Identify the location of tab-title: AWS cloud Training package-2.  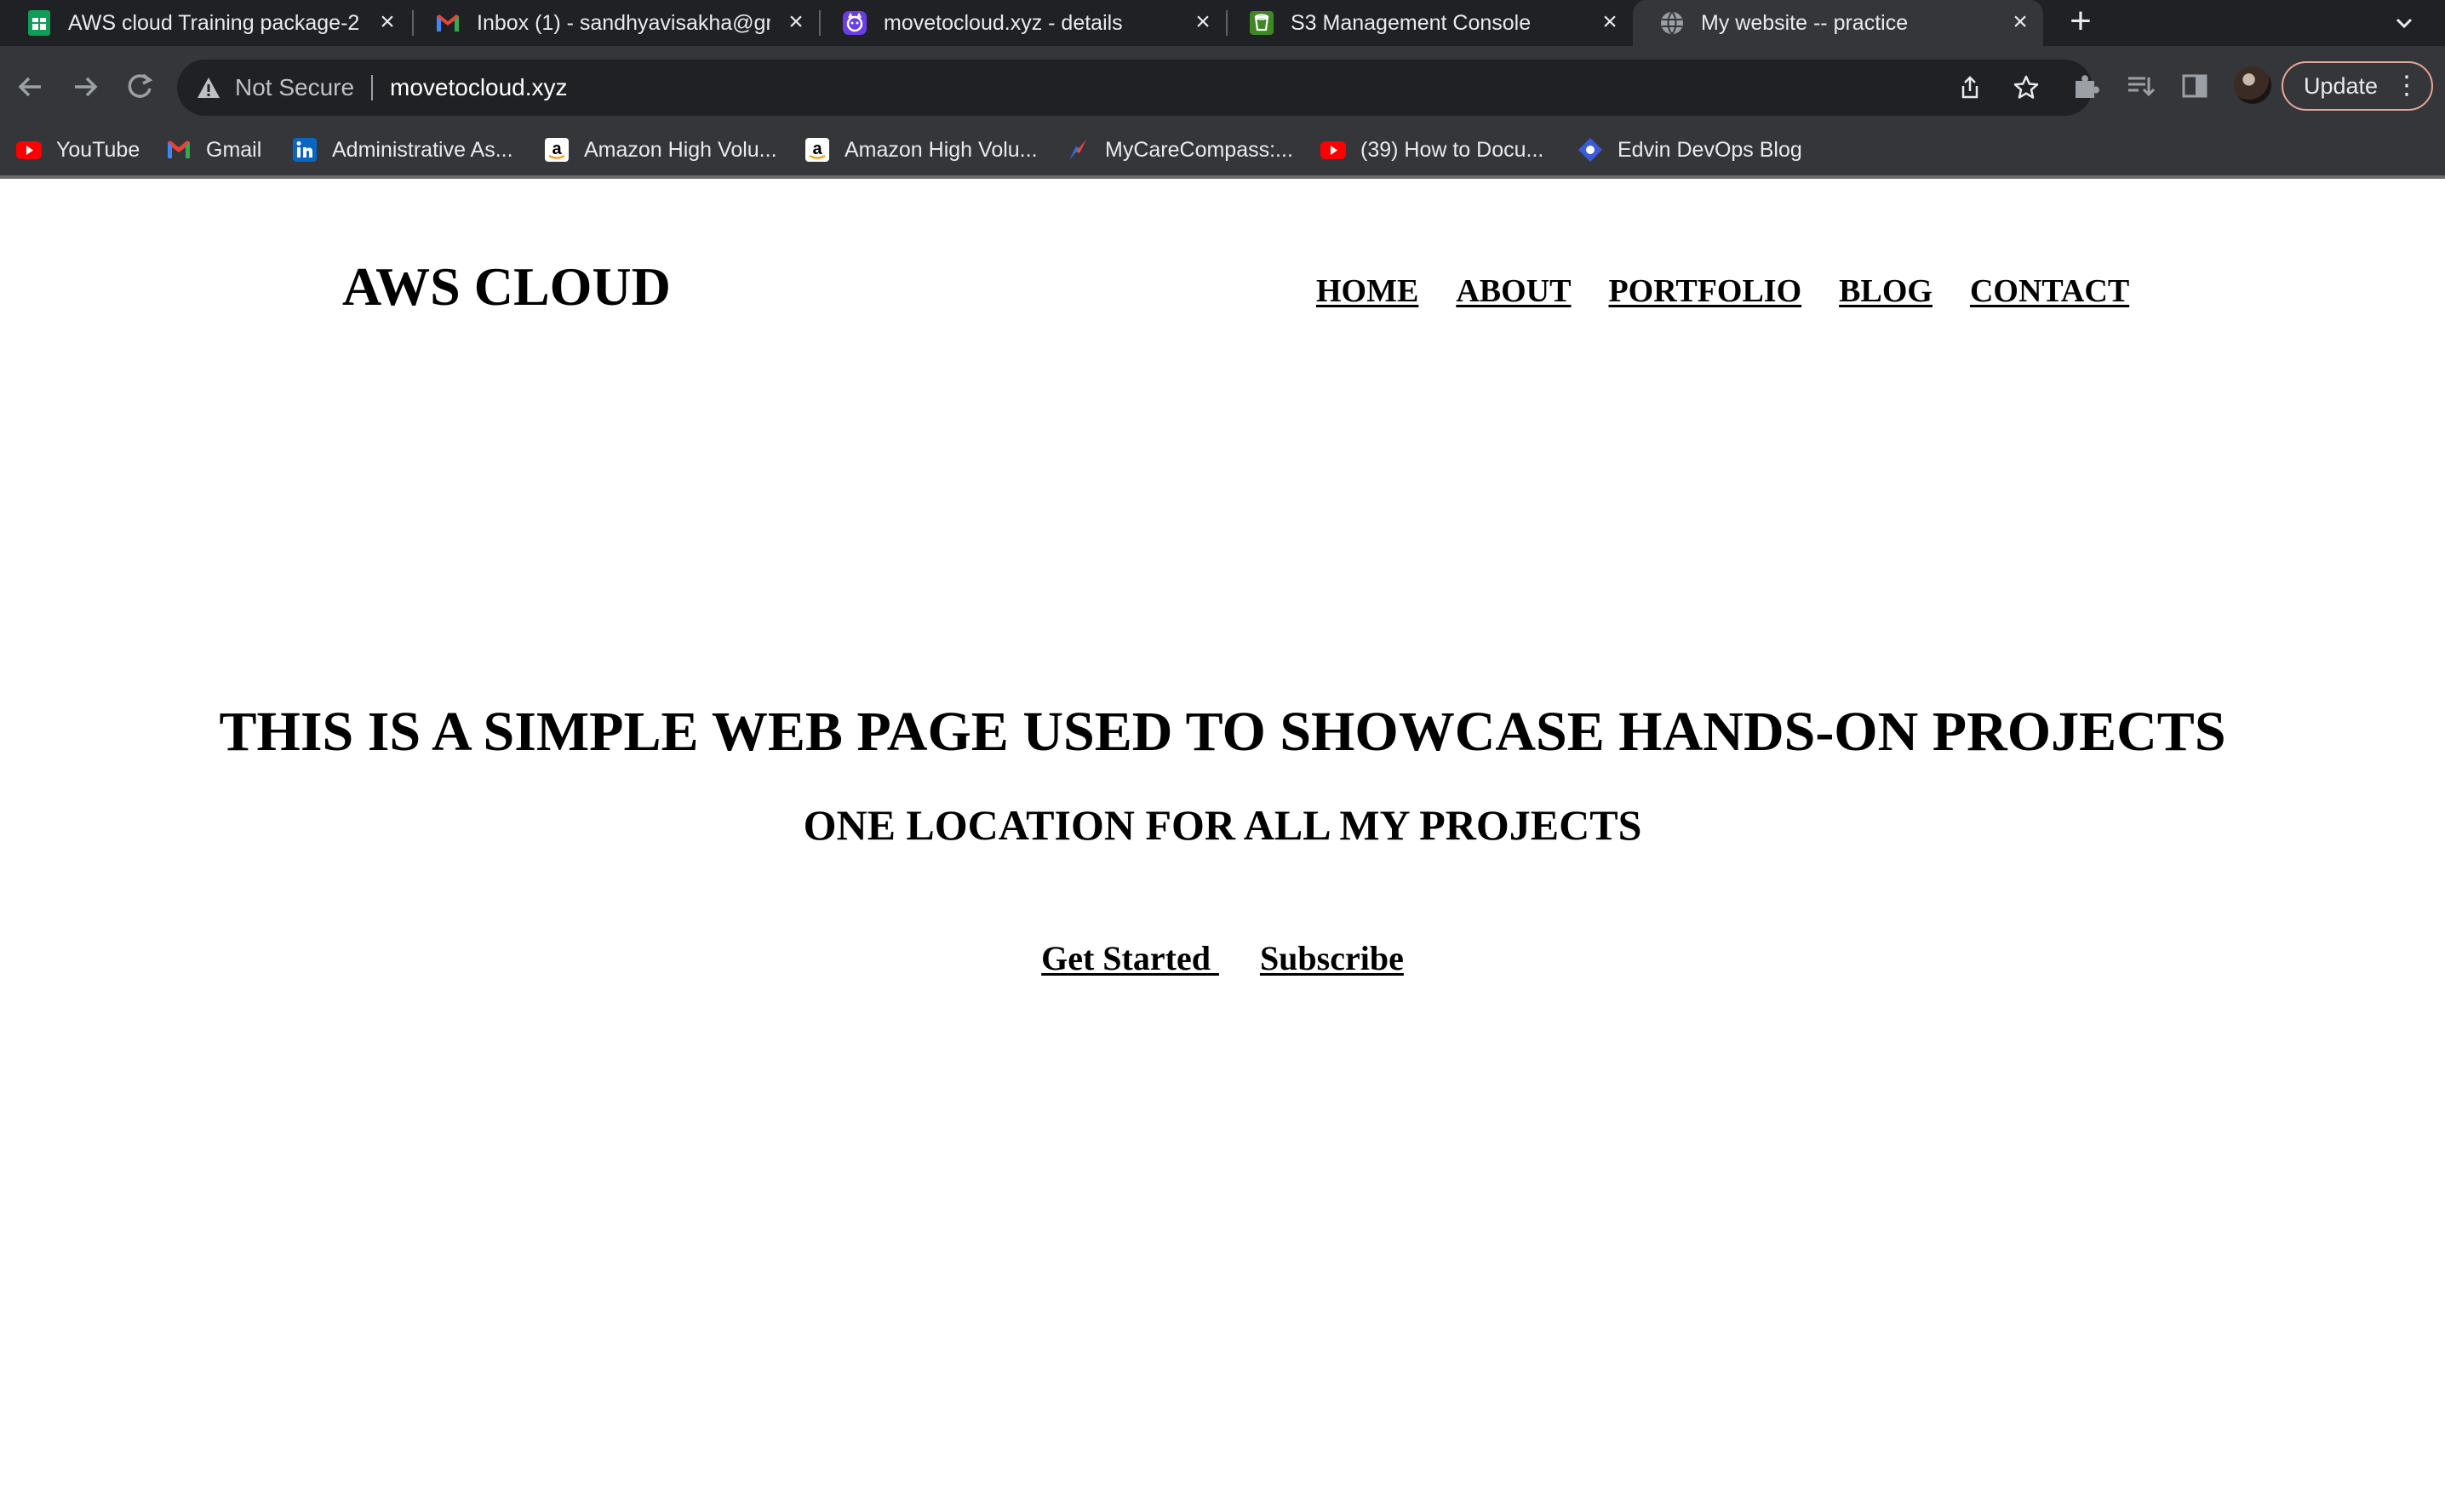
(214, 23).